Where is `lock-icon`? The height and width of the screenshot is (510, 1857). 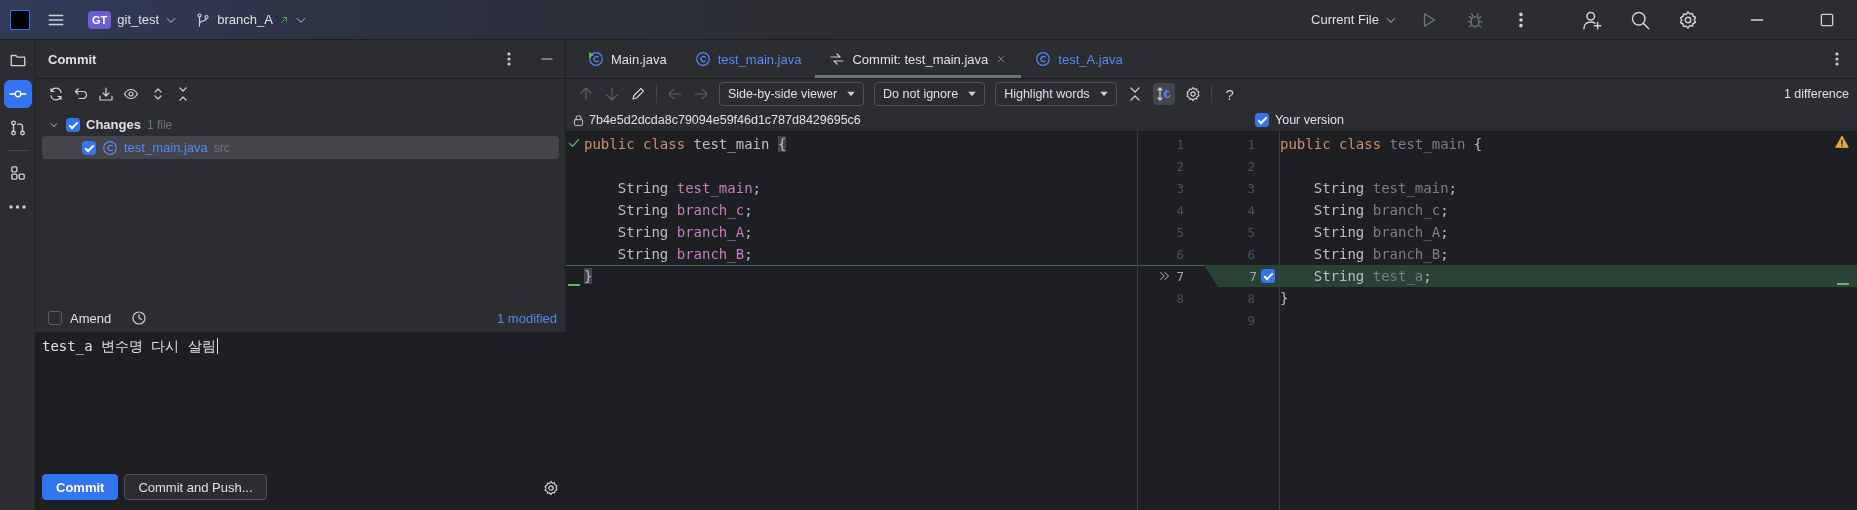 lock-icon is located at coordinates (578, 120).